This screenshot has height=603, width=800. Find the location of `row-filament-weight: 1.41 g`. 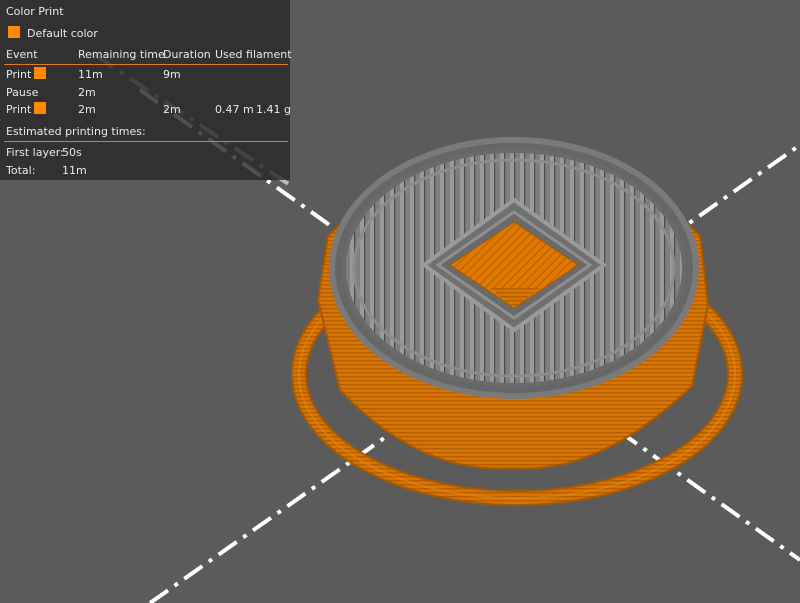

row-filament-weight: 1.41 g is located at coordinates (273, 109).